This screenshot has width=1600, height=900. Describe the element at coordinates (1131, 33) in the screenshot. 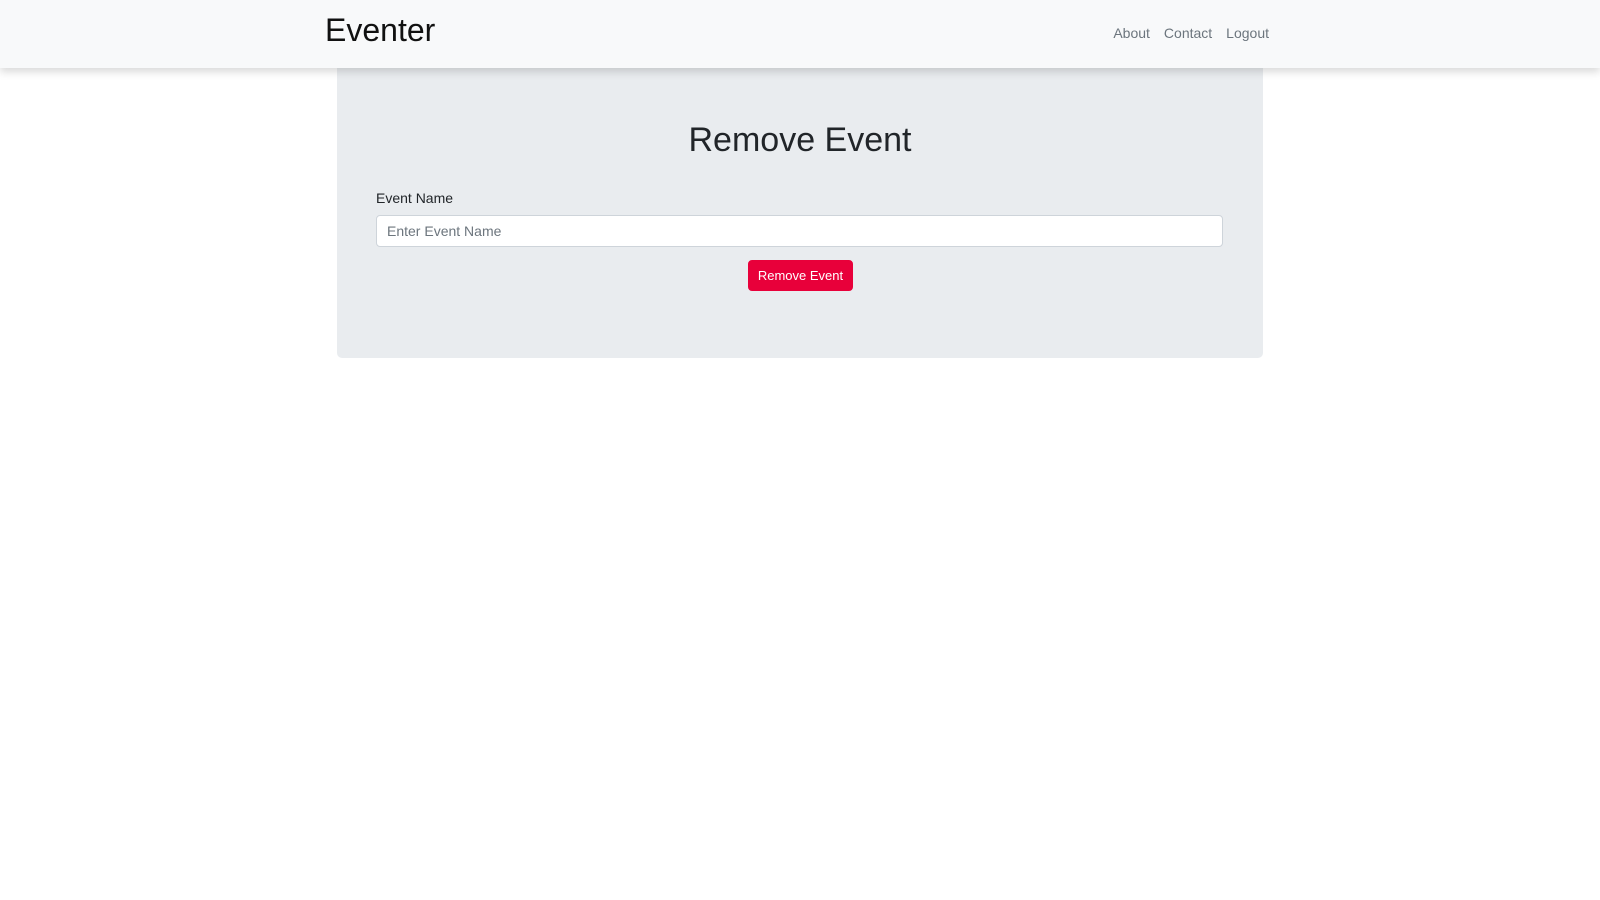

I see `nav-link-about: About` at that location.